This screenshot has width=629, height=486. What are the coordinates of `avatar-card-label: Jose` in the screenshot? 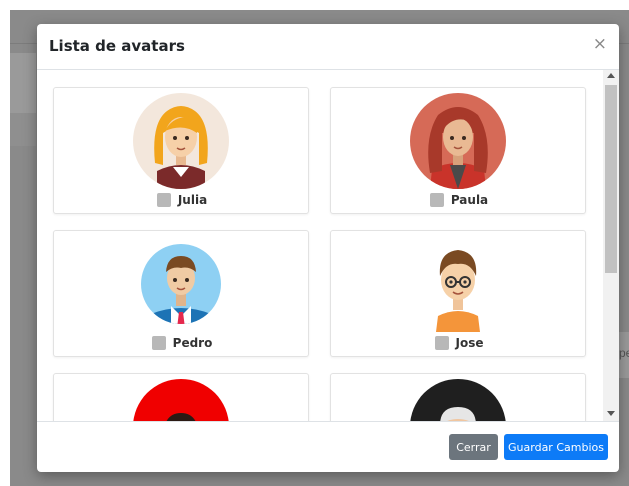 It's located at (459, 343).